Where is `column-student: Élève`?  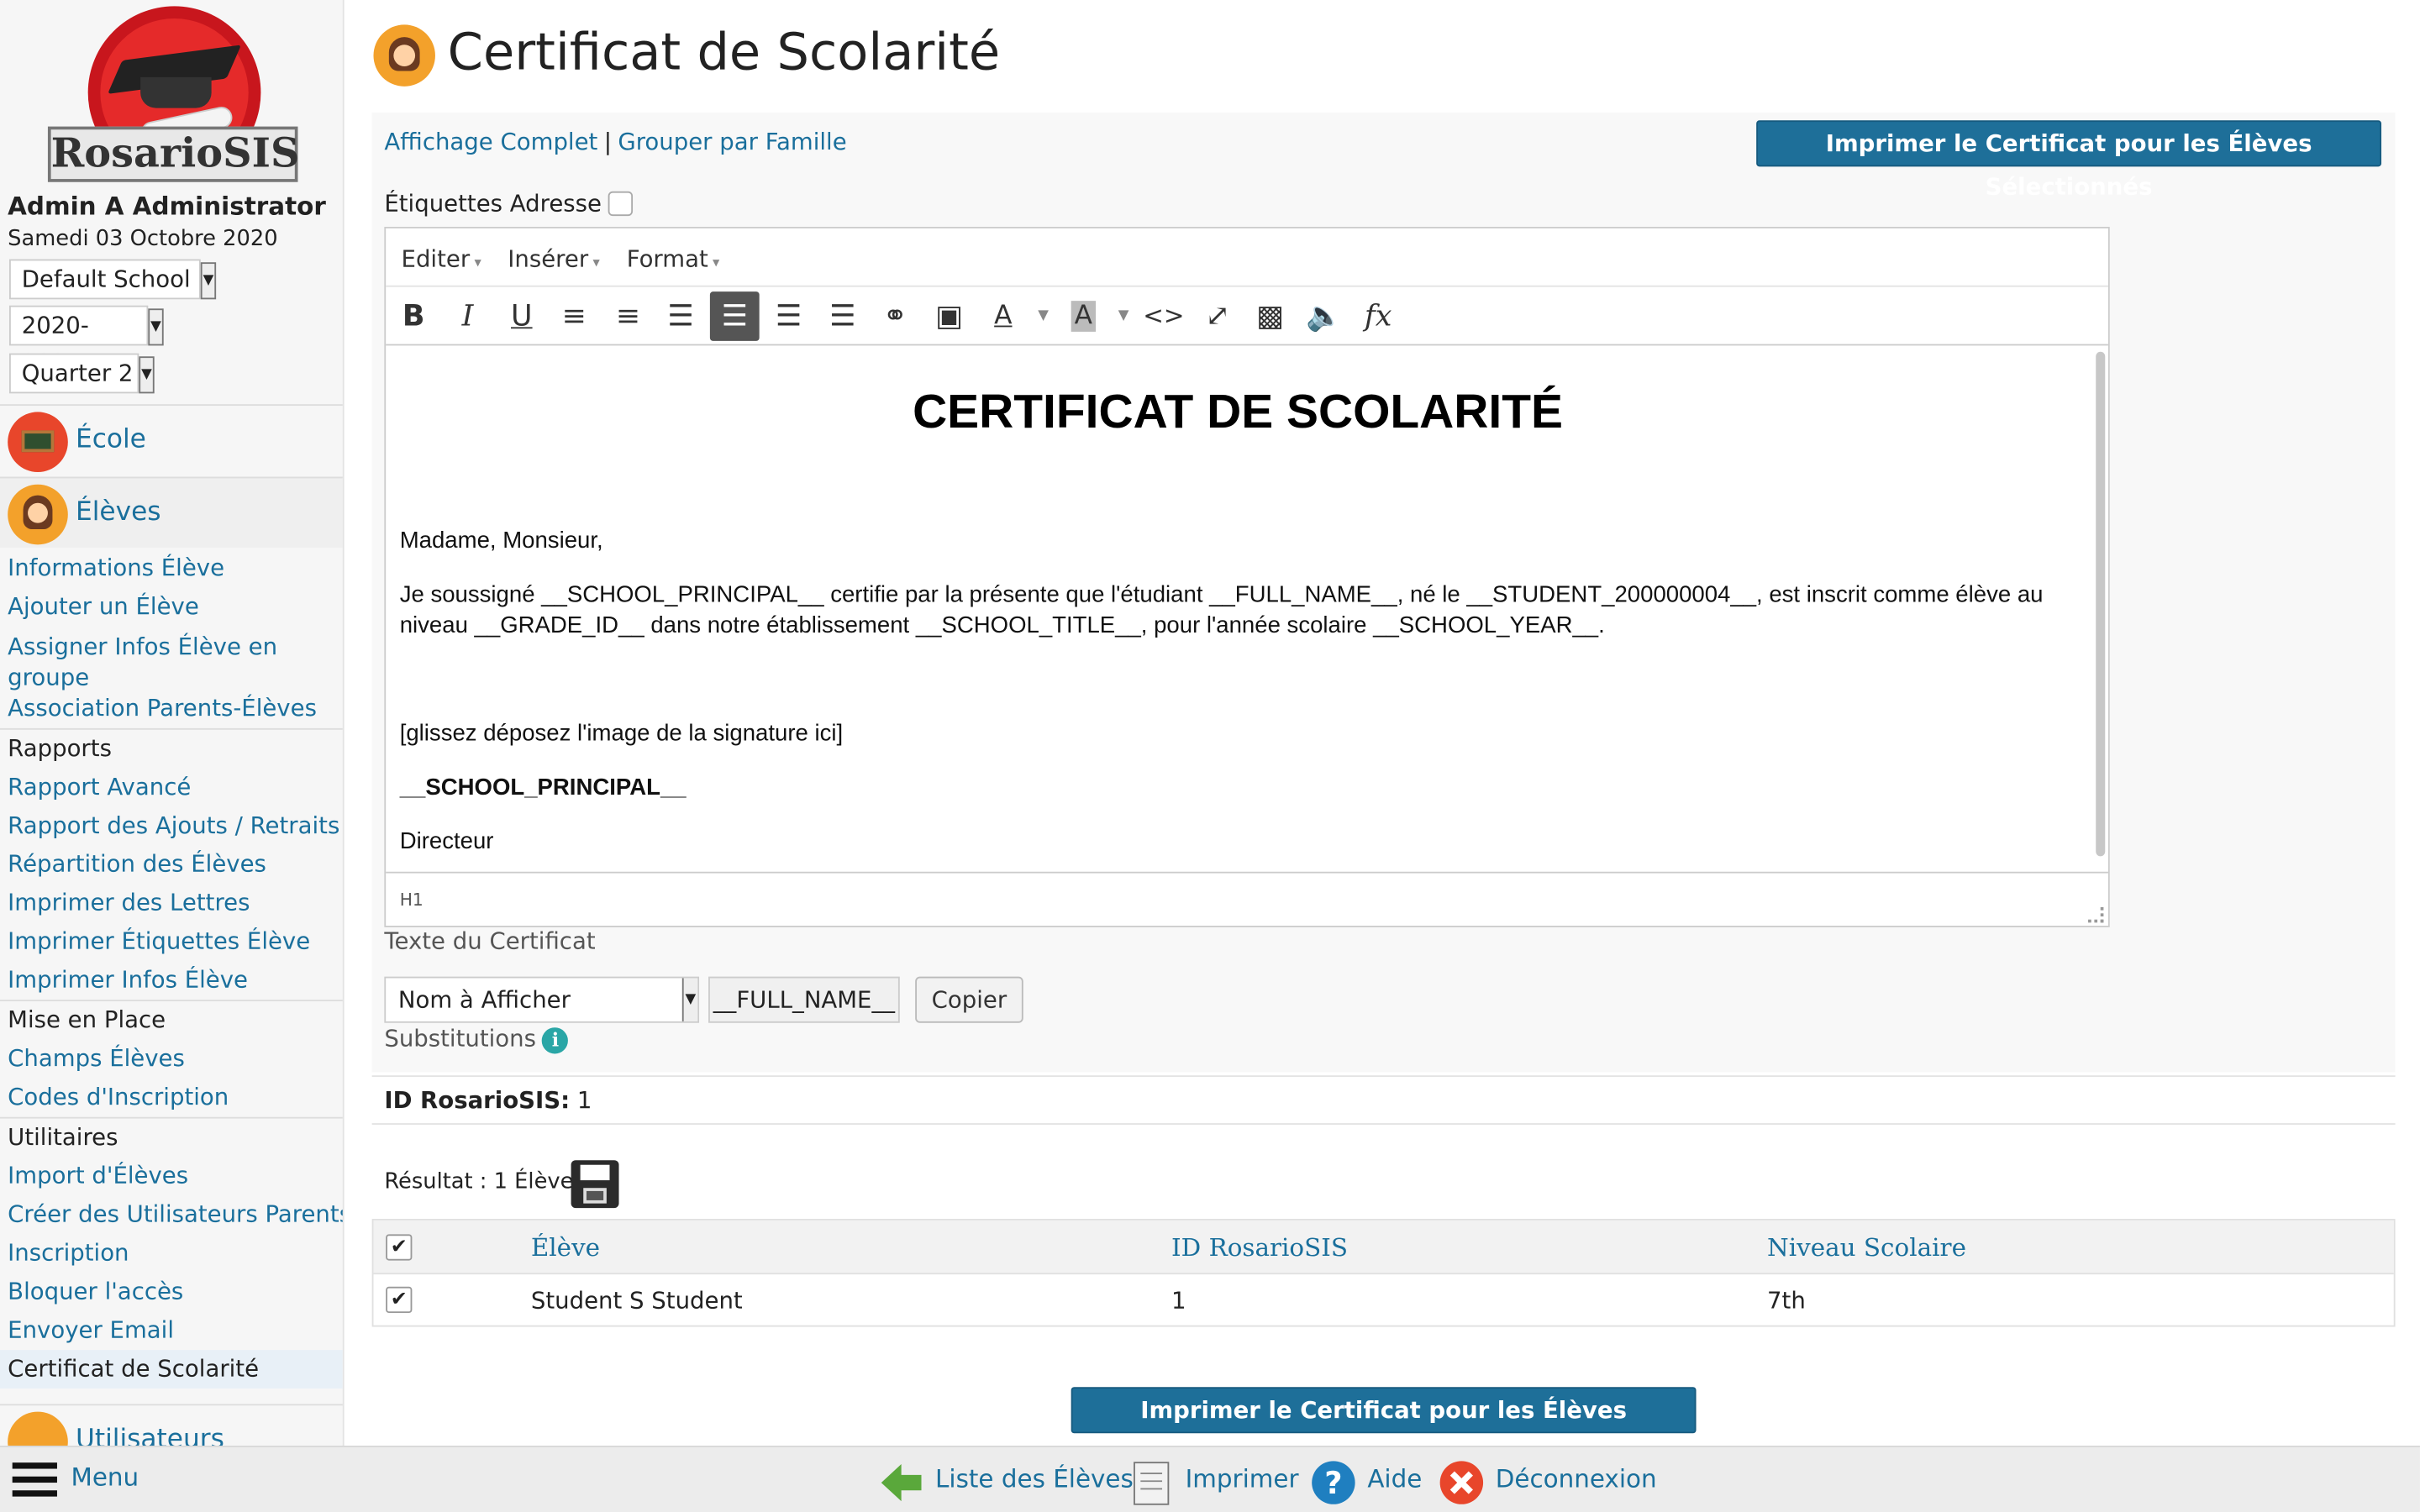
column-student: Élève is located at coordinates (566, 1248).